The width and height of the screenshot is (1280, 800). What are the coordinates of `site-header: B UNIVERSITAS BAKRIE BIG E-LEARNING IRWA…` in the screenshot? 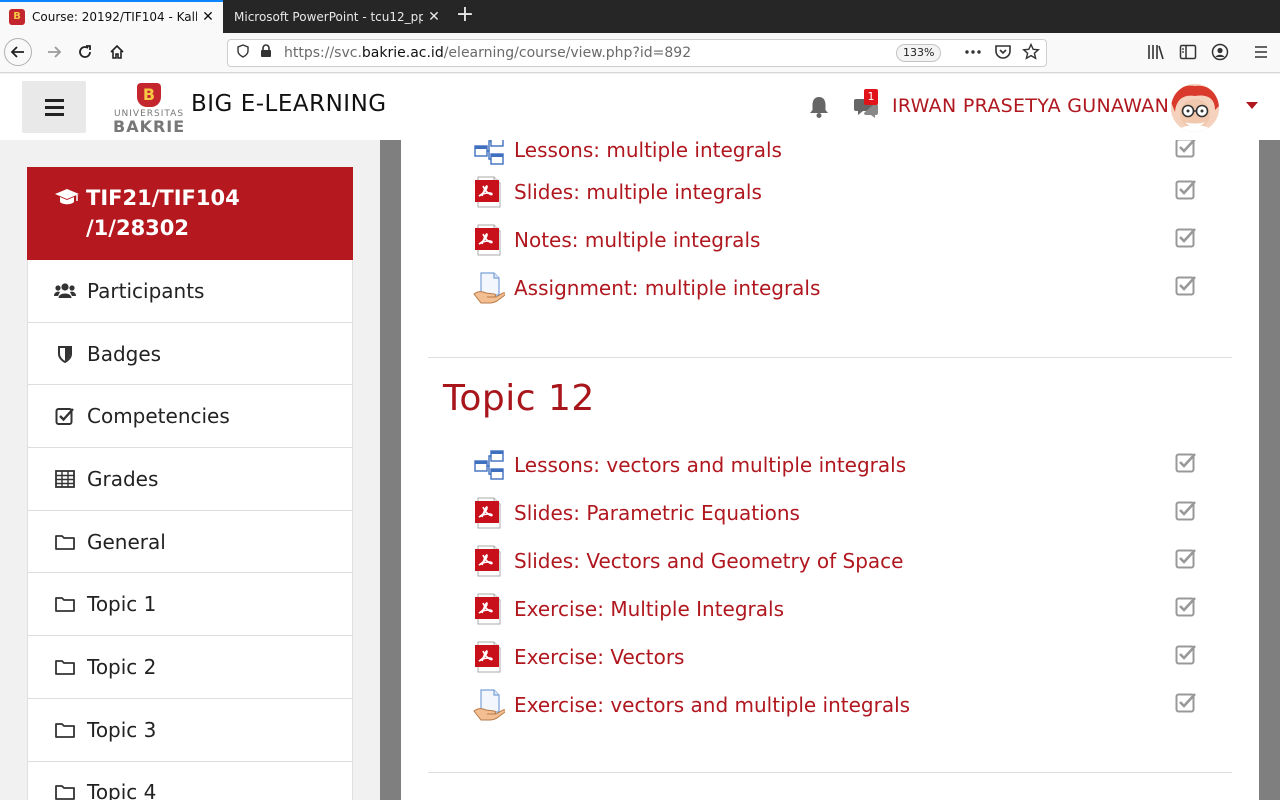 It's located at (640, 107).